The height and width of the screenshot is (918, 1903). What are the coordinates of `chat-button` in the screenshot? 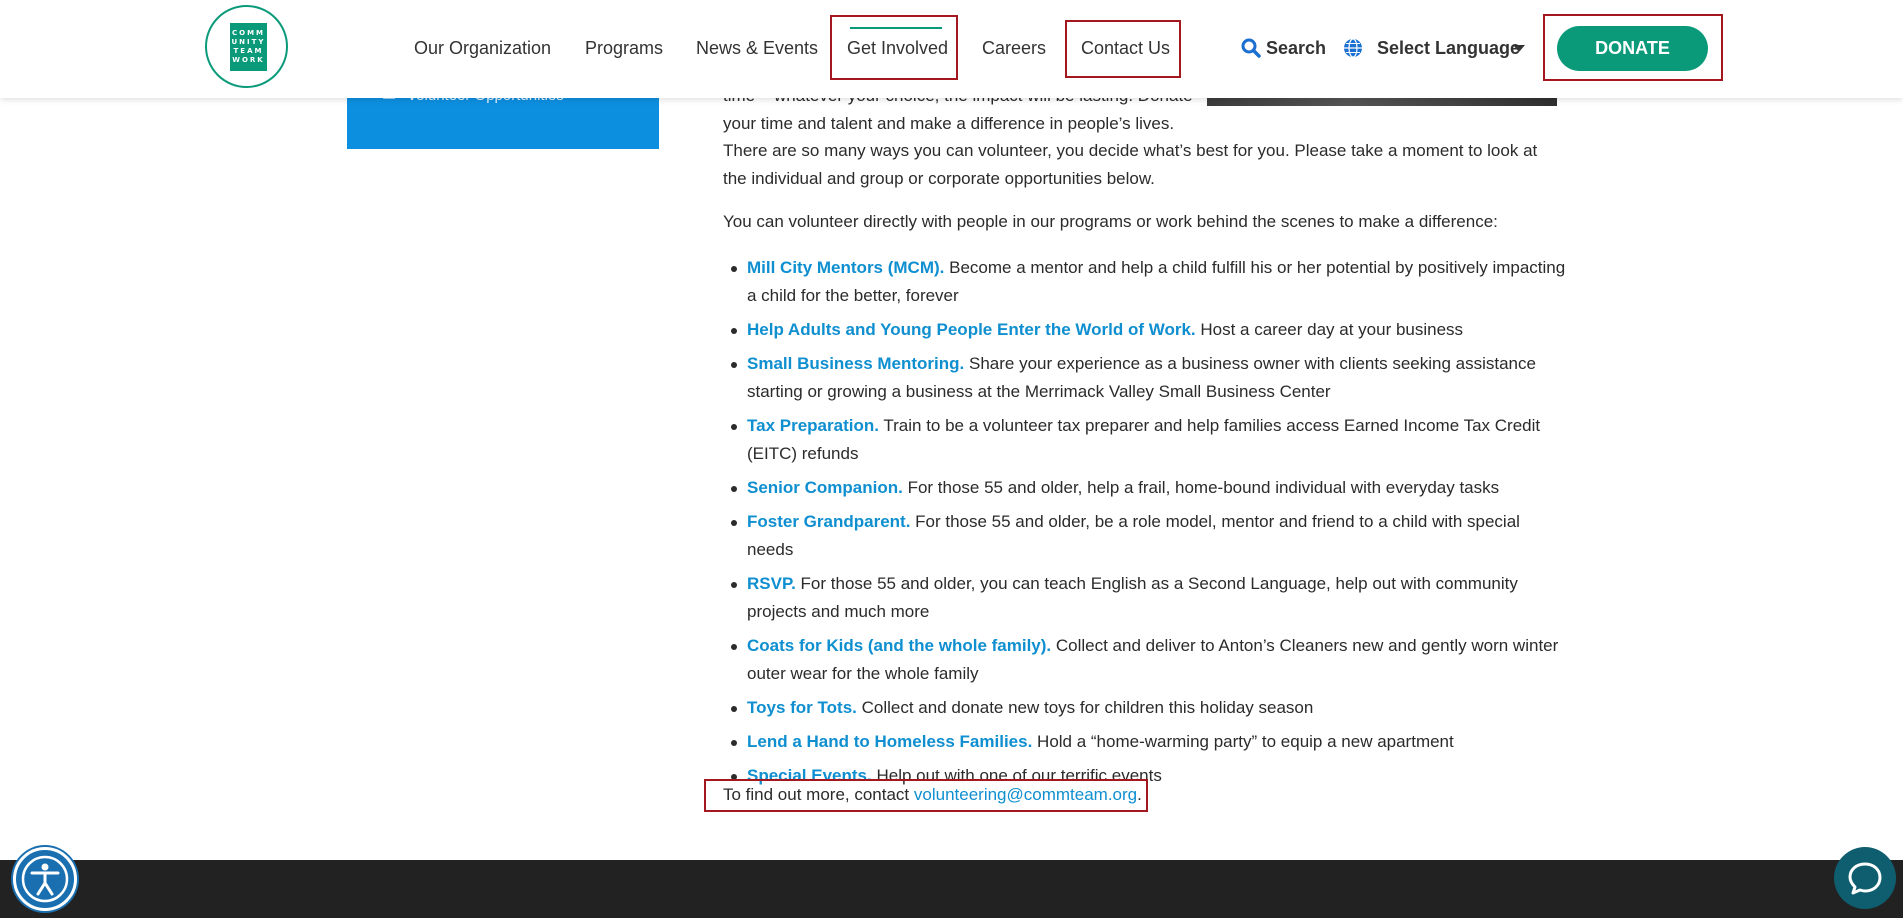 It's located at (1865, 878).